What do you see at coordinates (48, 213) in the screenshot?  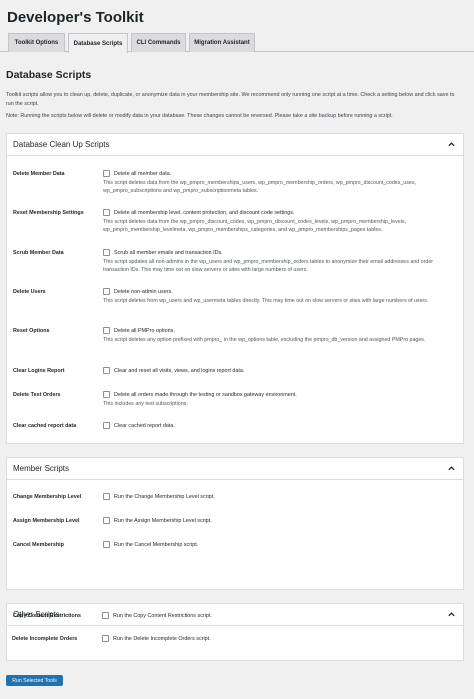 I see `row-label: Reset Membership Settings` at bounding box center [48, 213].